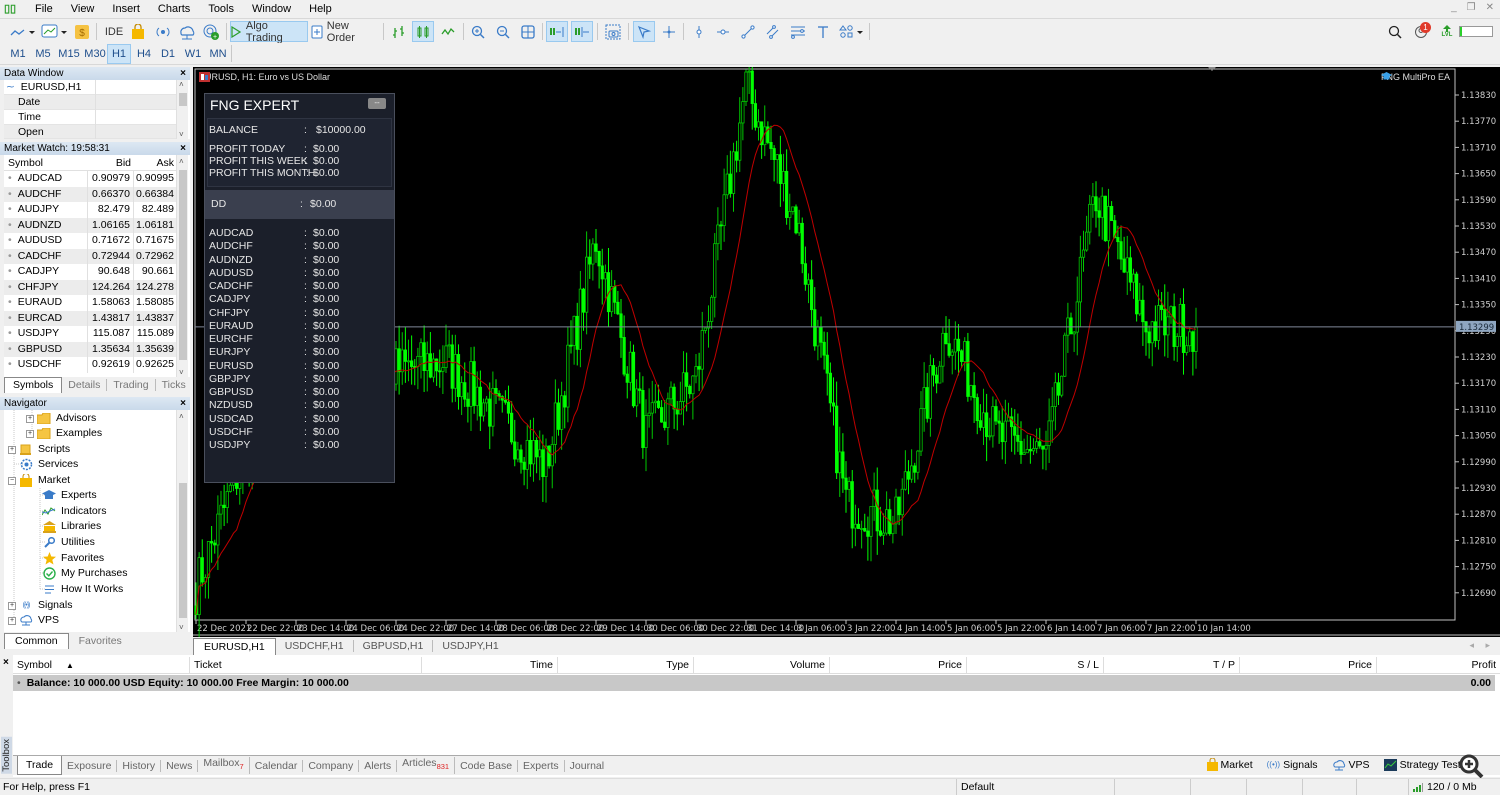  Describe the element at coordinates (23, 31) in the screenshot. I see `new-chart-button` at that location.